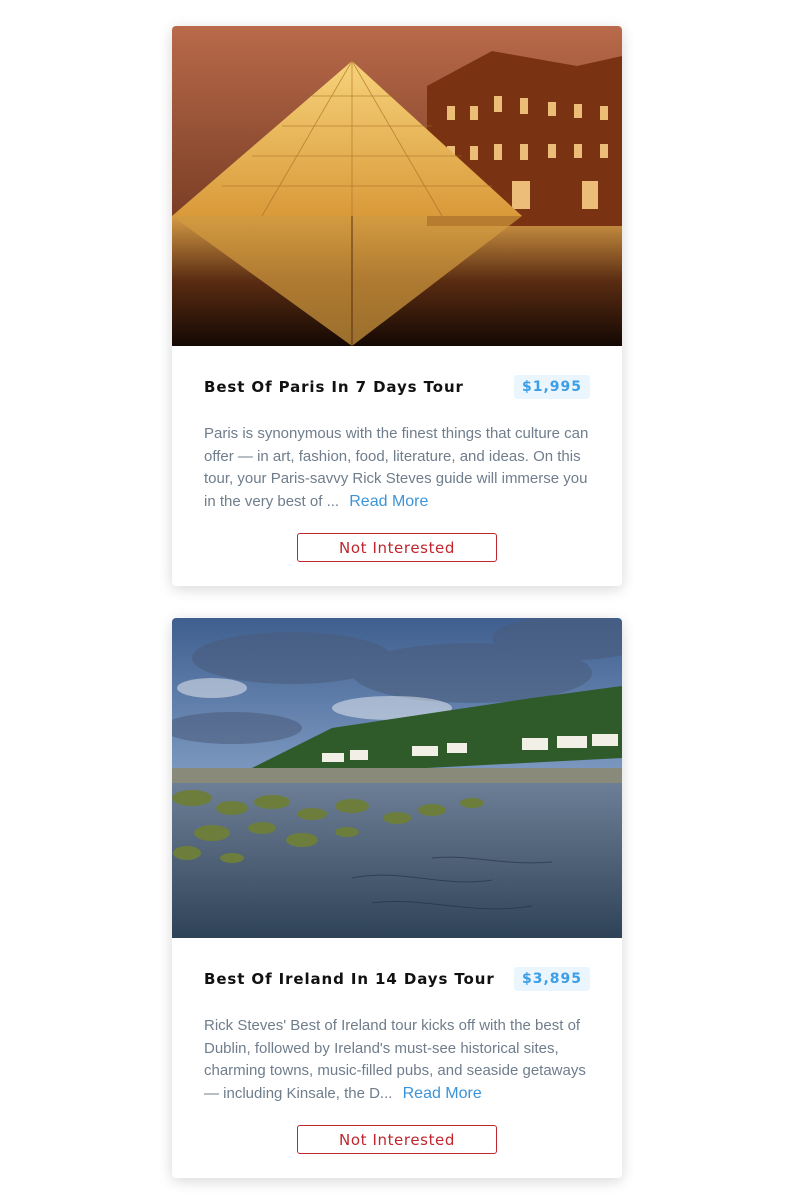  Describe the element at coordinates (551, 979) in the screenshot. I see `price-badge: $3,895` at that location.